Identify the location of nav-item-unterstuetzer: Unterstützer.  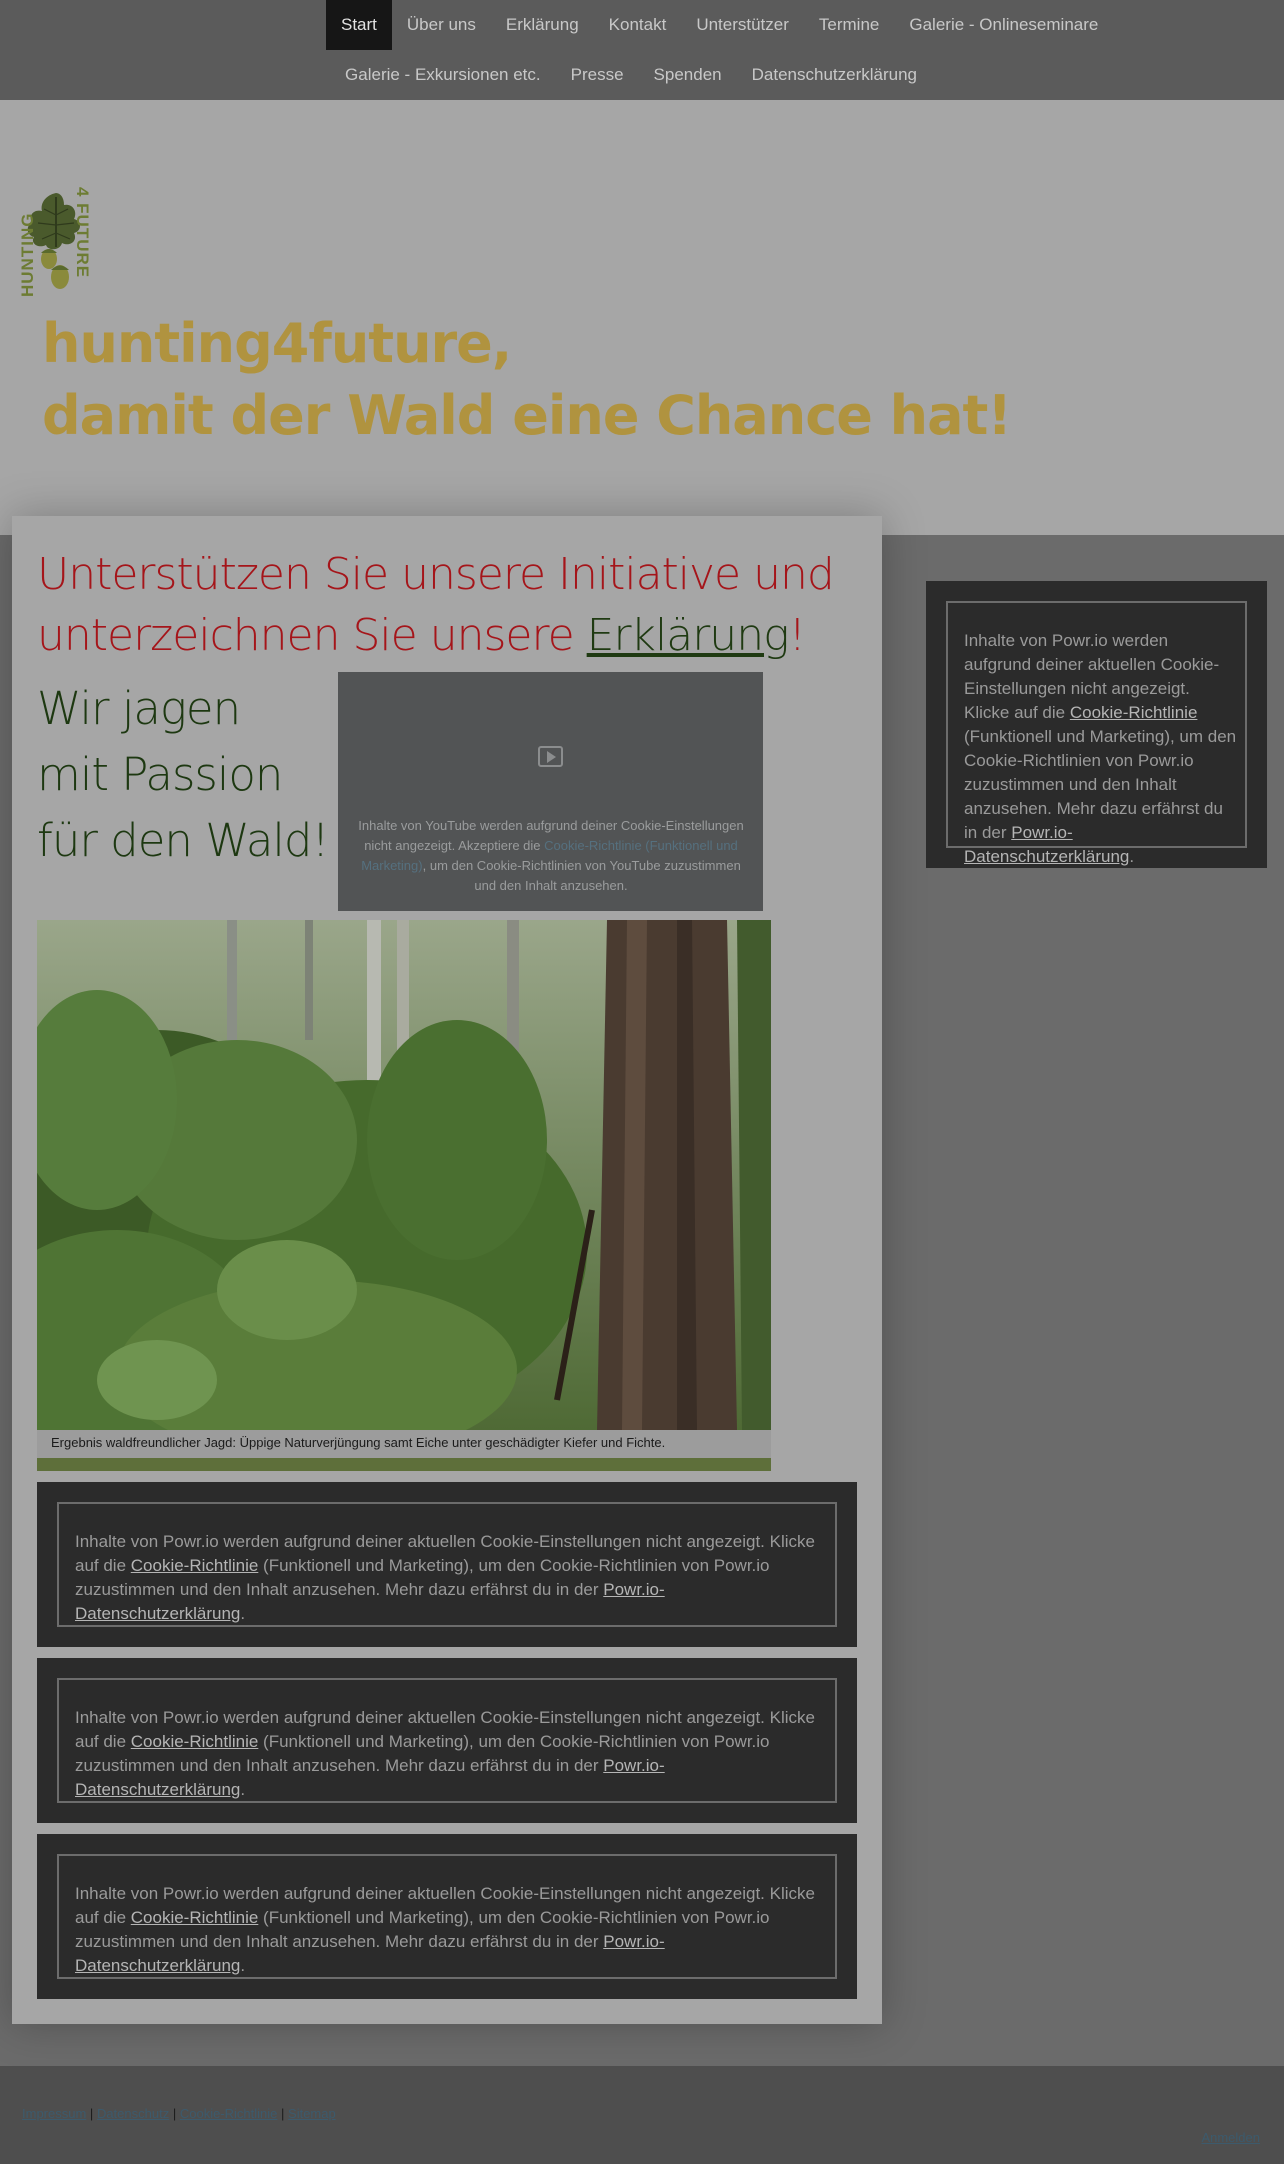
(742, 25).